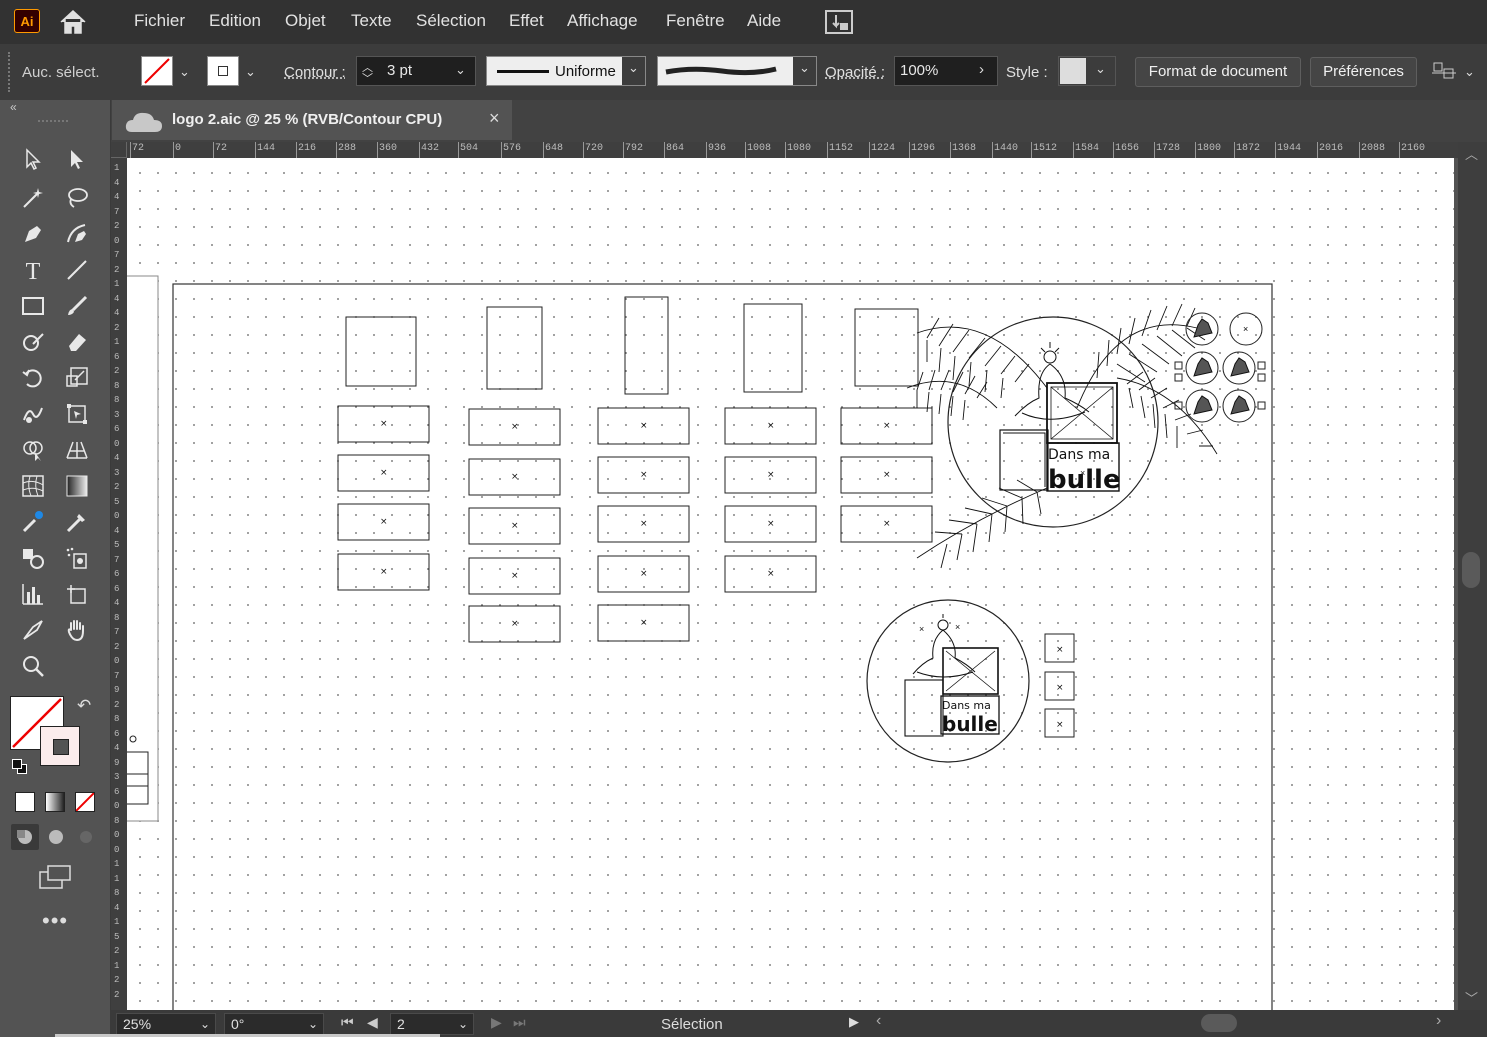 The height and width of the screenshot is (1037, 1487). What do you see at coordinates (84, 706) in the screenshot?
I see `swap-fill-stroke-icon: ↶` at bounding box center [84, 706].